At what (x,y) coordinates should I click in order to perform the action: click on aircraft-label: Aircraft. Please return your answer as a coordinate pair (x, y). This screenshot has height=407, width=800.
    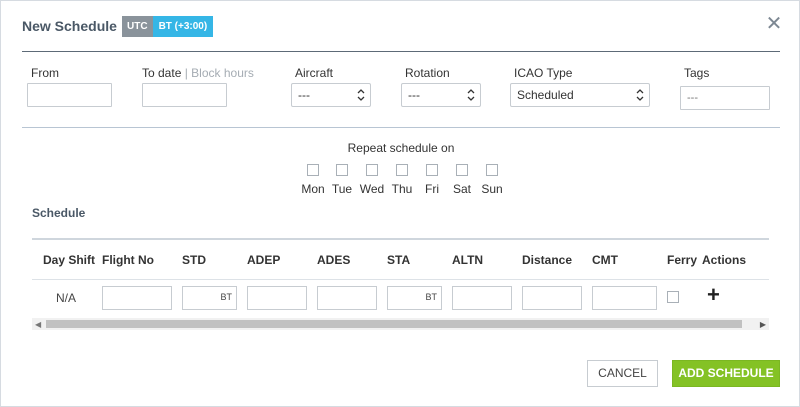
    Looking at the image, I should click on (314, 73).